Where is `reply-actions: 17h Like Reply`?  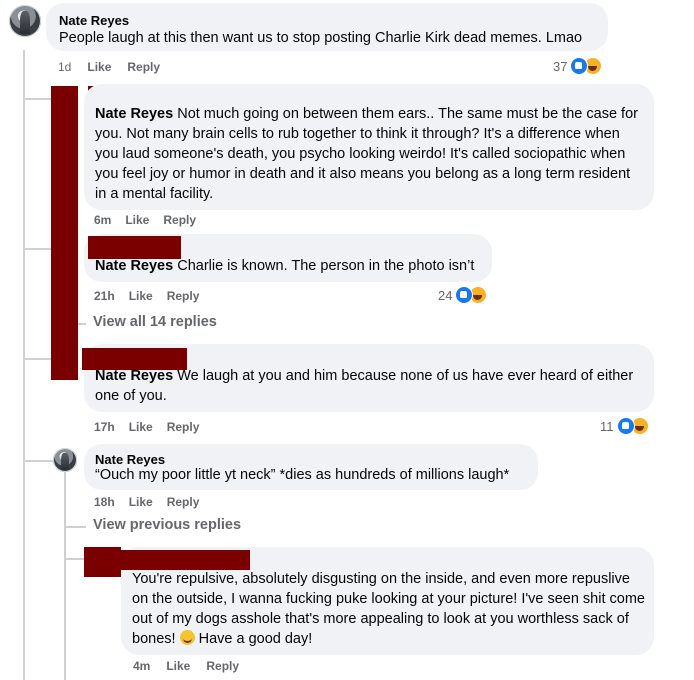
reply-actions: 17h Like Reply is located at coordinates (146, 427).